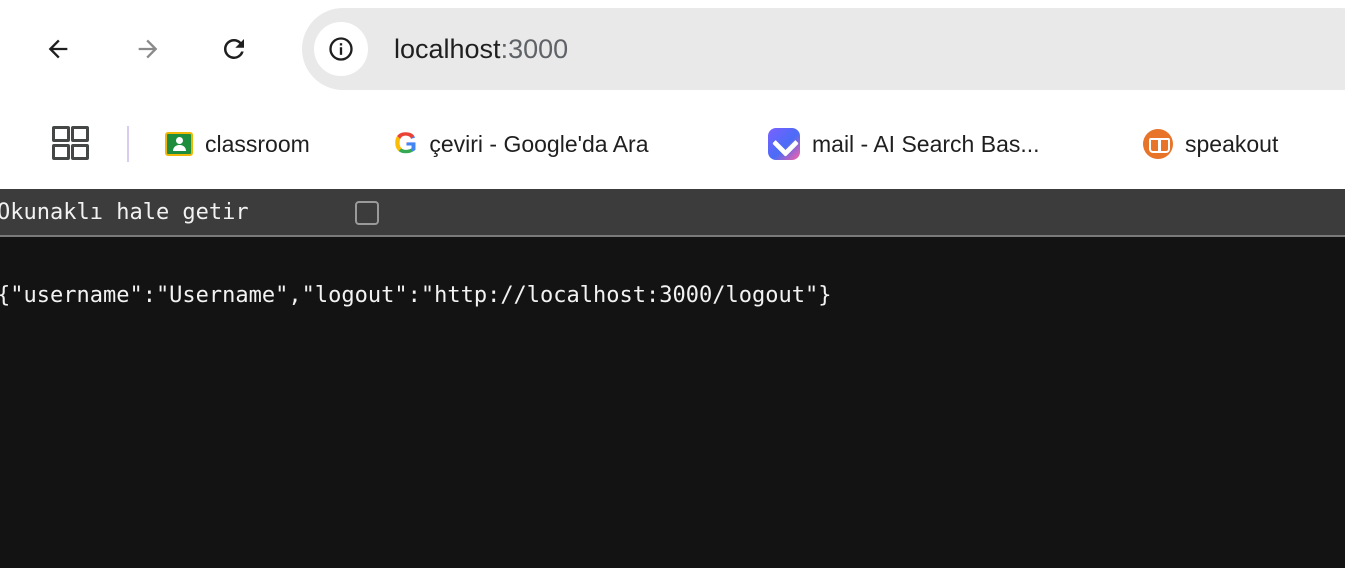 This screenshot has height=568, width=1345. I want to click on arrow-left-icon, so click(58, 49).